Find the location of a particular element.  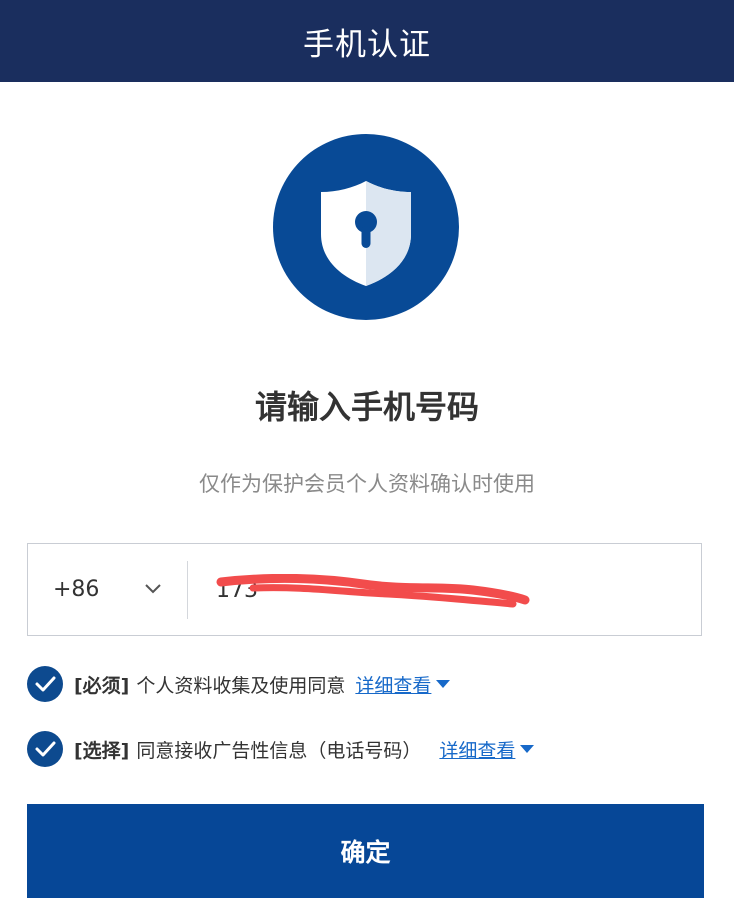

consent-text: 个人资料收集及使用同意 is located at coordinates (241, 685).